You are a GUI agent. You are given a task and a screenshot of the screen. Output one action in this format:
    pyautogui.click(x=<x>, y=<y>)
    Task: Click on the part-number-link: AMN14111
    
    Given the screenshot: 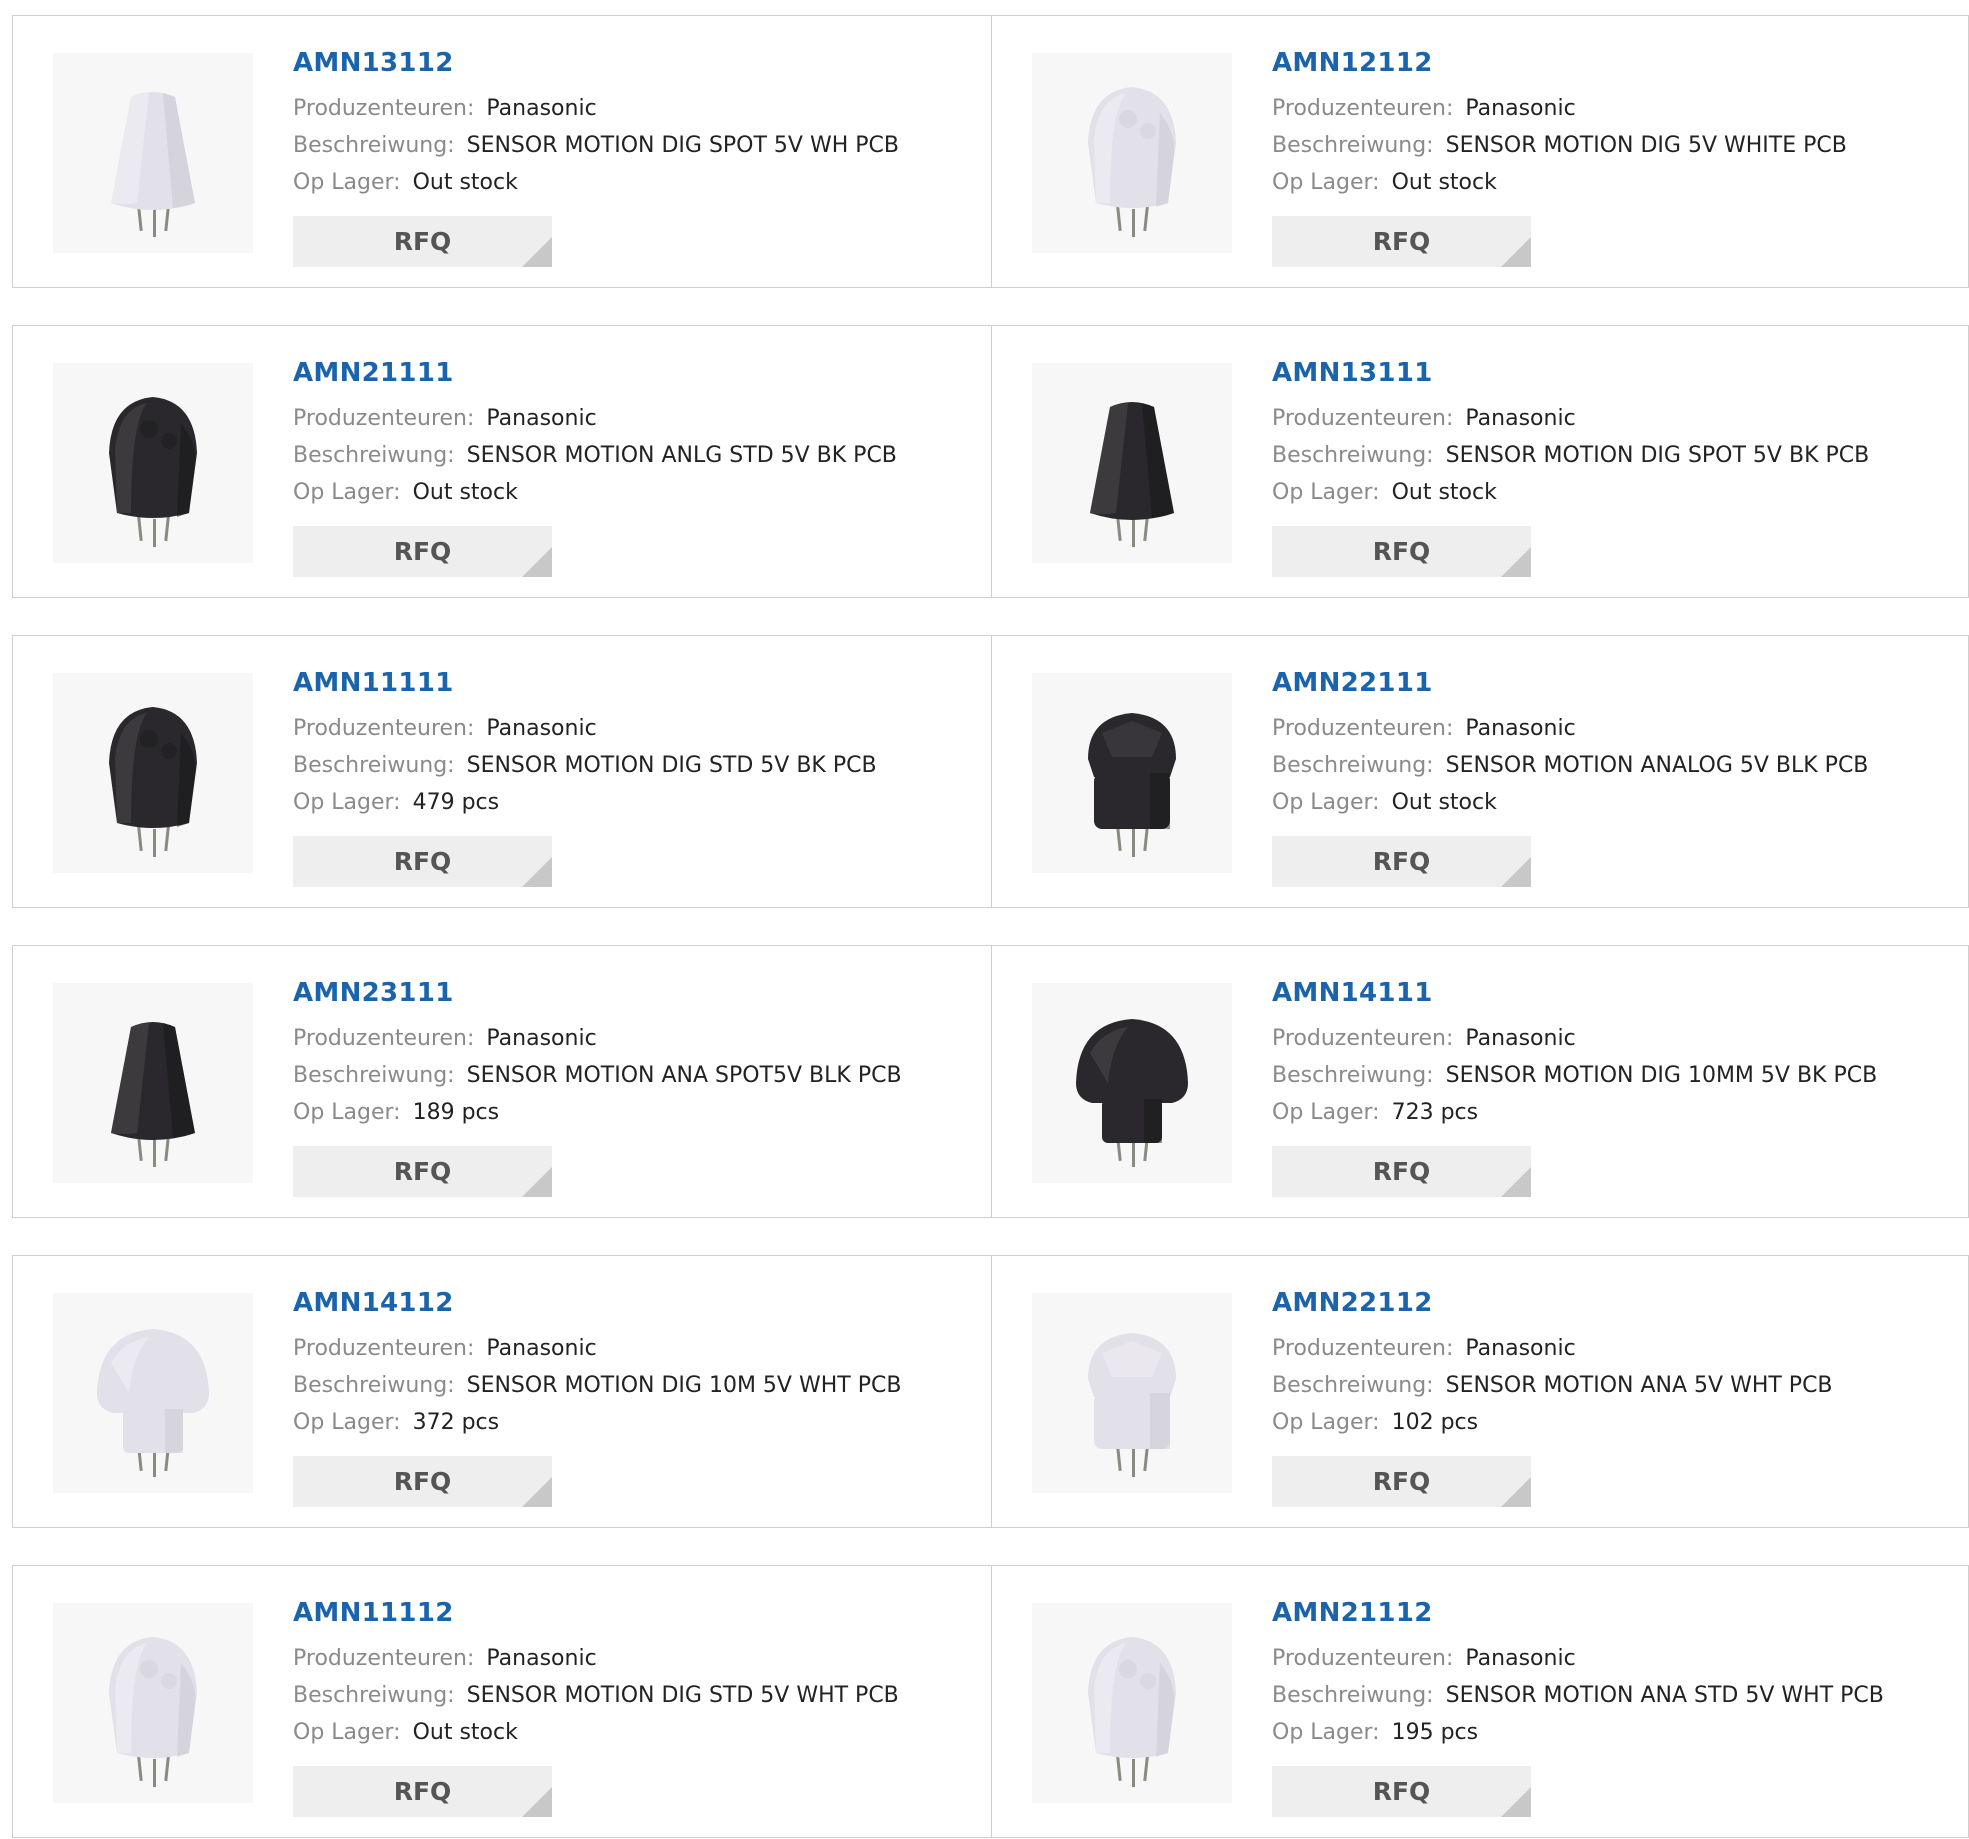 What is the action you would take?
    pyautogui.click(x=1574, y=993)
    